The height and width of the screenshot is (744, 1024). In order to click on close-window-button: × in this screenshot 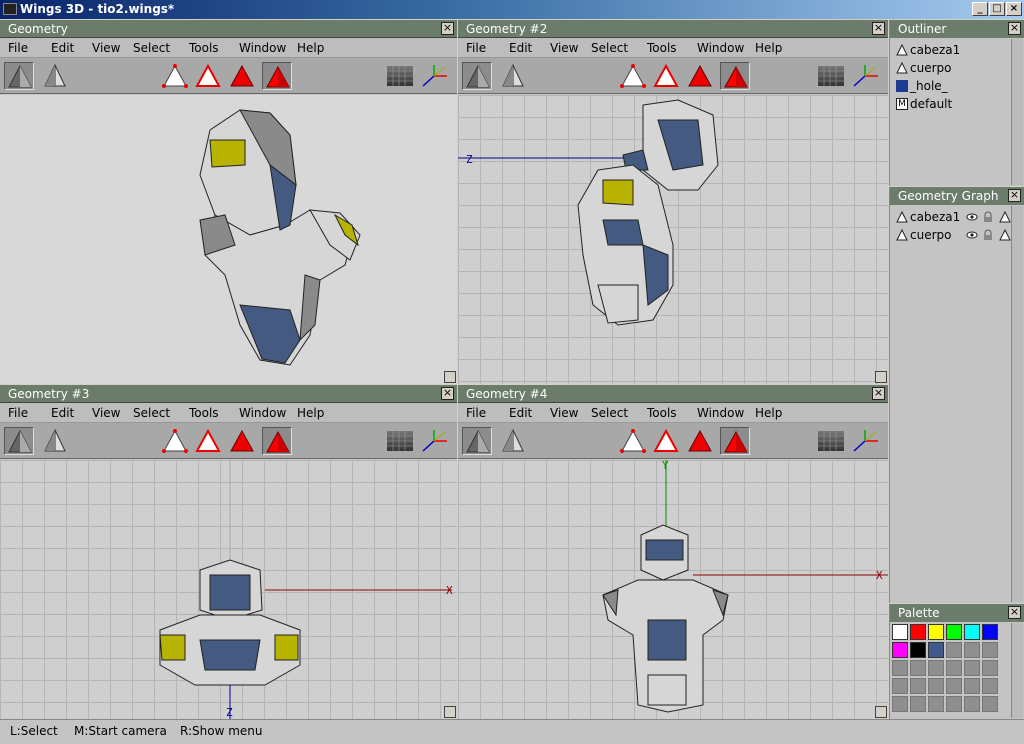, I will do `click(1014, 9)`.